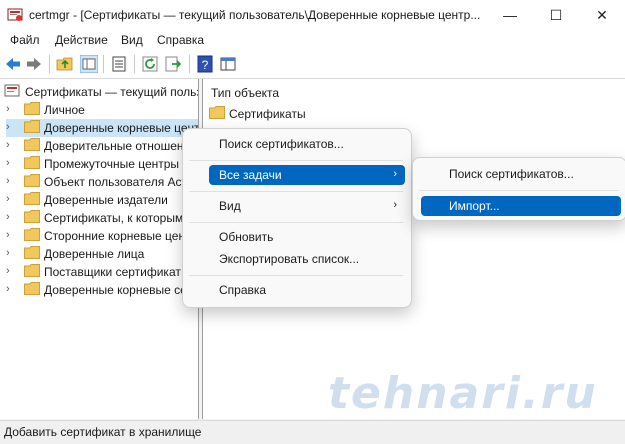  I want to click on menu-item-help: Справка, so click(307, 290).